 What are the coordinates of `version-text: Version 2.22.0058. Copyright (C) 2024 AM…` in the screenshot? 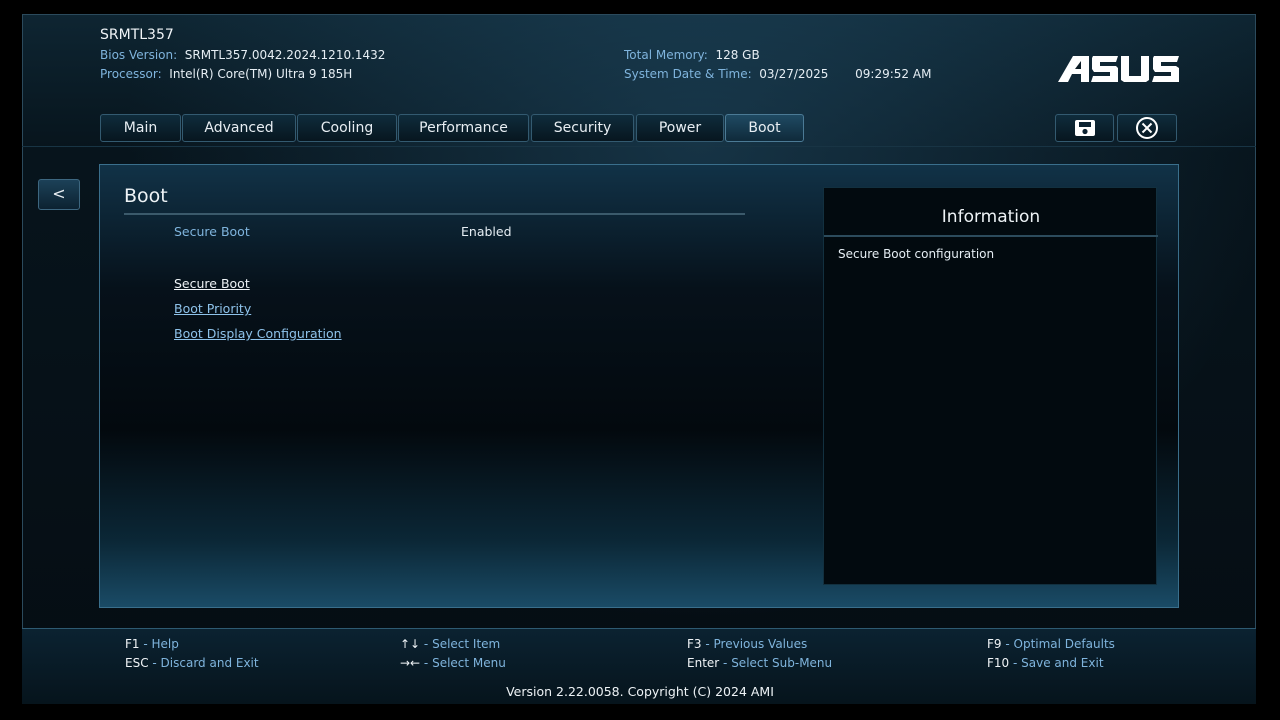 It's located at (640, 691).